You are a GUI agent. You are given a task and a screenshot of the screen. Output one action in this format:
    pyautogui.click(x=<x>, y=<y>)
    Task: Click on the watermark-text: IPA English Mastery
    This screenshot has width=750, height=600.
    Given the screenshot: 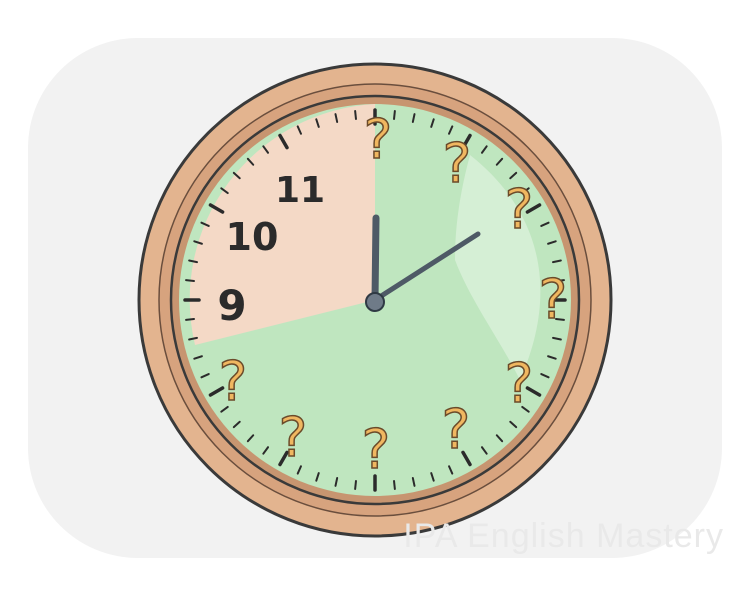 What is the action you would take?
    pyautogui.click(x=563, y=536)
    